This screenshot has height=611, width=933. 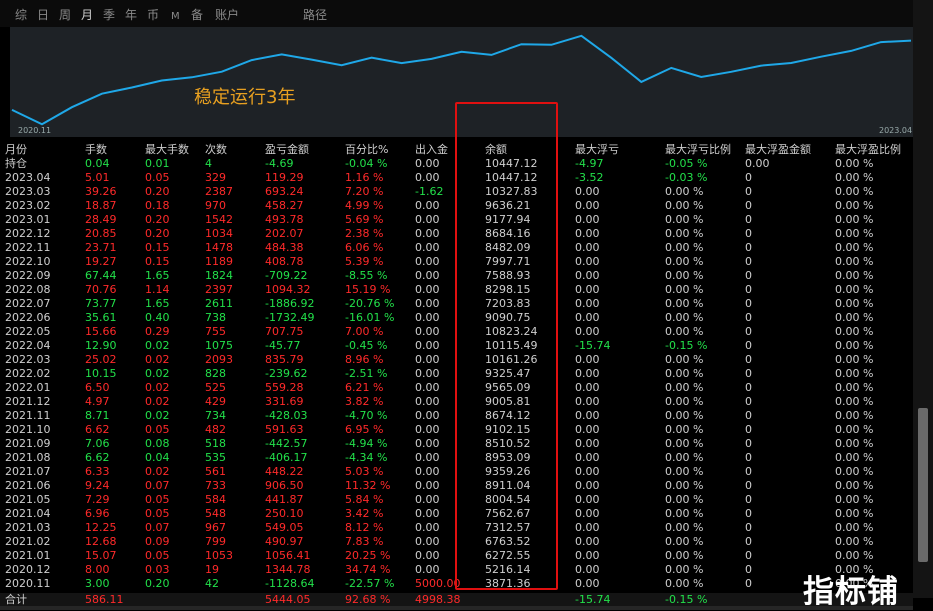 What do you see at coordinates (21, 15) in the screenshot?
I see `tab-0: 综` at bounding box center [21, 15].